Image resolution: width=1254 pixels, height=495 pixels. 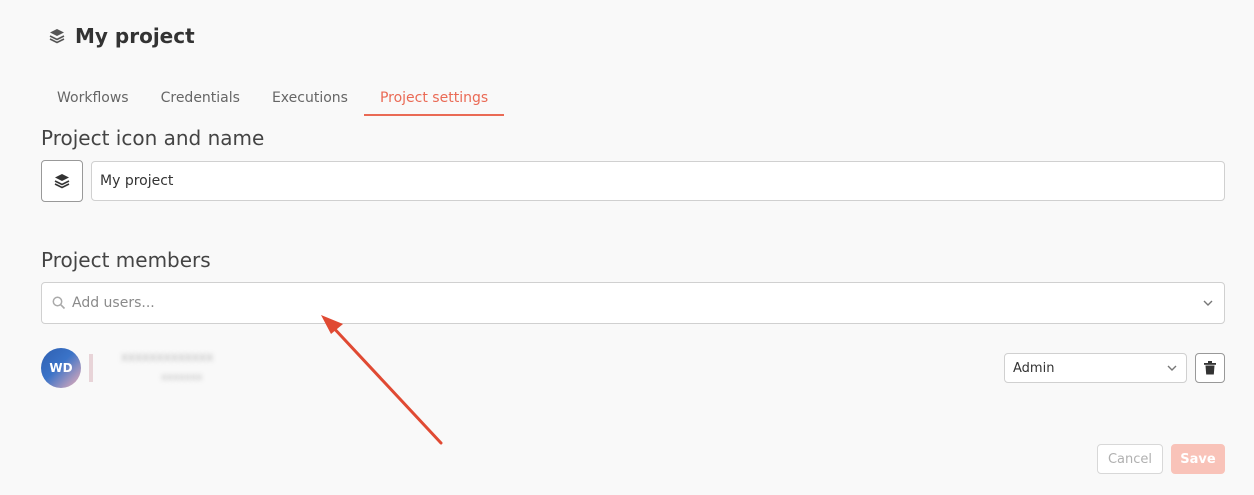 I want to click on save-button: Save, so click(x=1198, y=459).